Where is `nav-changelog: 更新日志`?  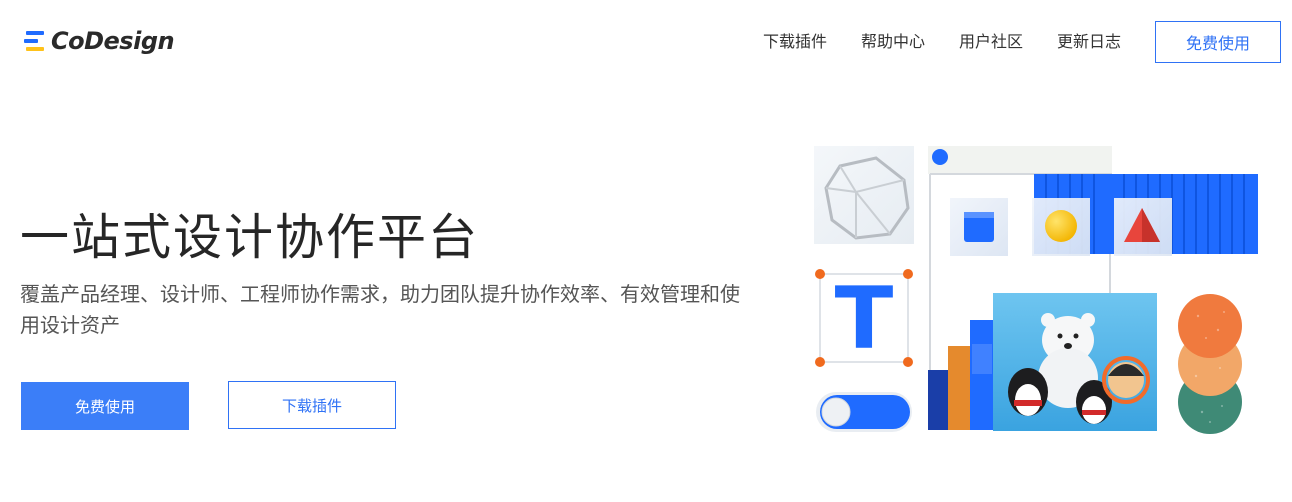 nav-changelog: 更新日志 is located at coordinates (1089, 42).